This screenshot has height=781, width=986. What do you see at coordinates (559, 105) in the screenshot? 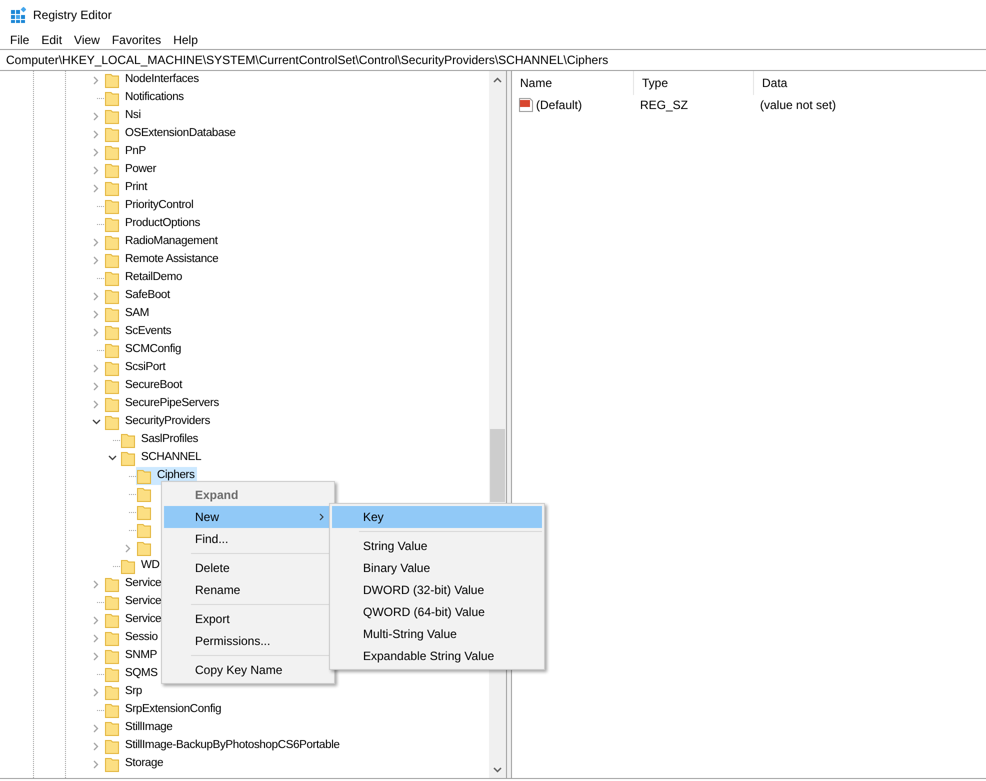
I see `value-name: (Default)` at bounding box center [559, 105].